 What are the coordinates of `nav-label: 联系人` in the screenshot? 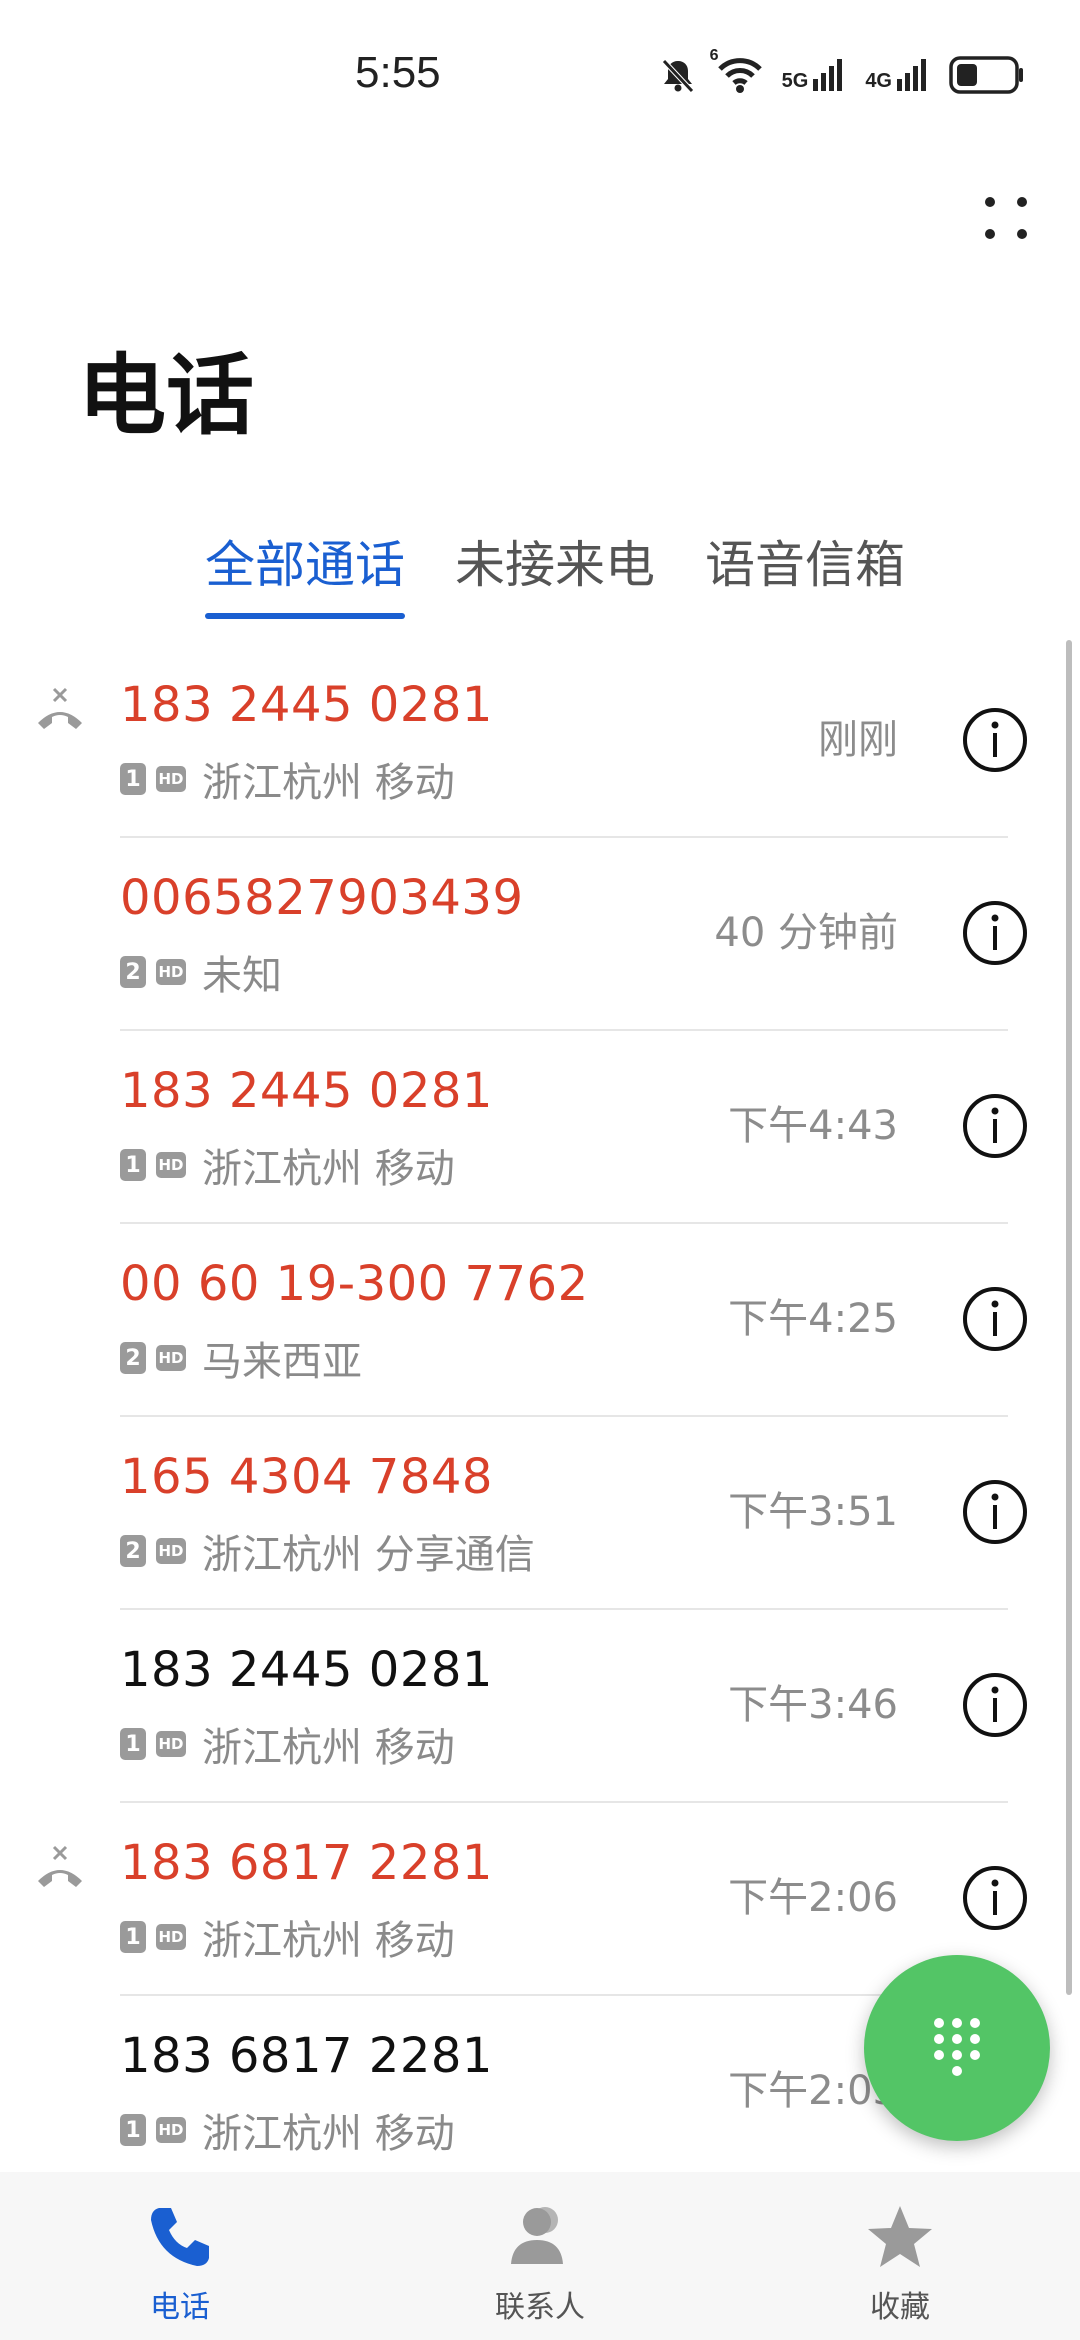 It's located at (540, 2307).